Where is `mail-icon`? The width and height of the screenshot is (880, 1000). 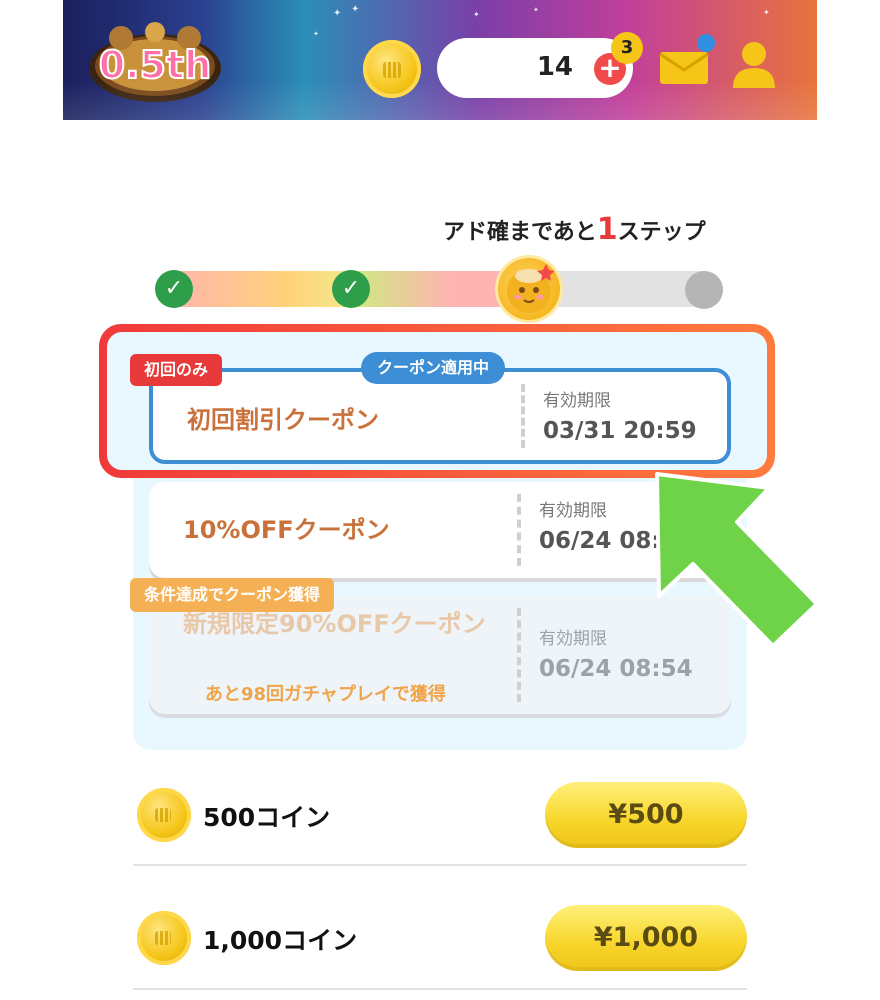
mail-icon is located at coordinates (684, 67).